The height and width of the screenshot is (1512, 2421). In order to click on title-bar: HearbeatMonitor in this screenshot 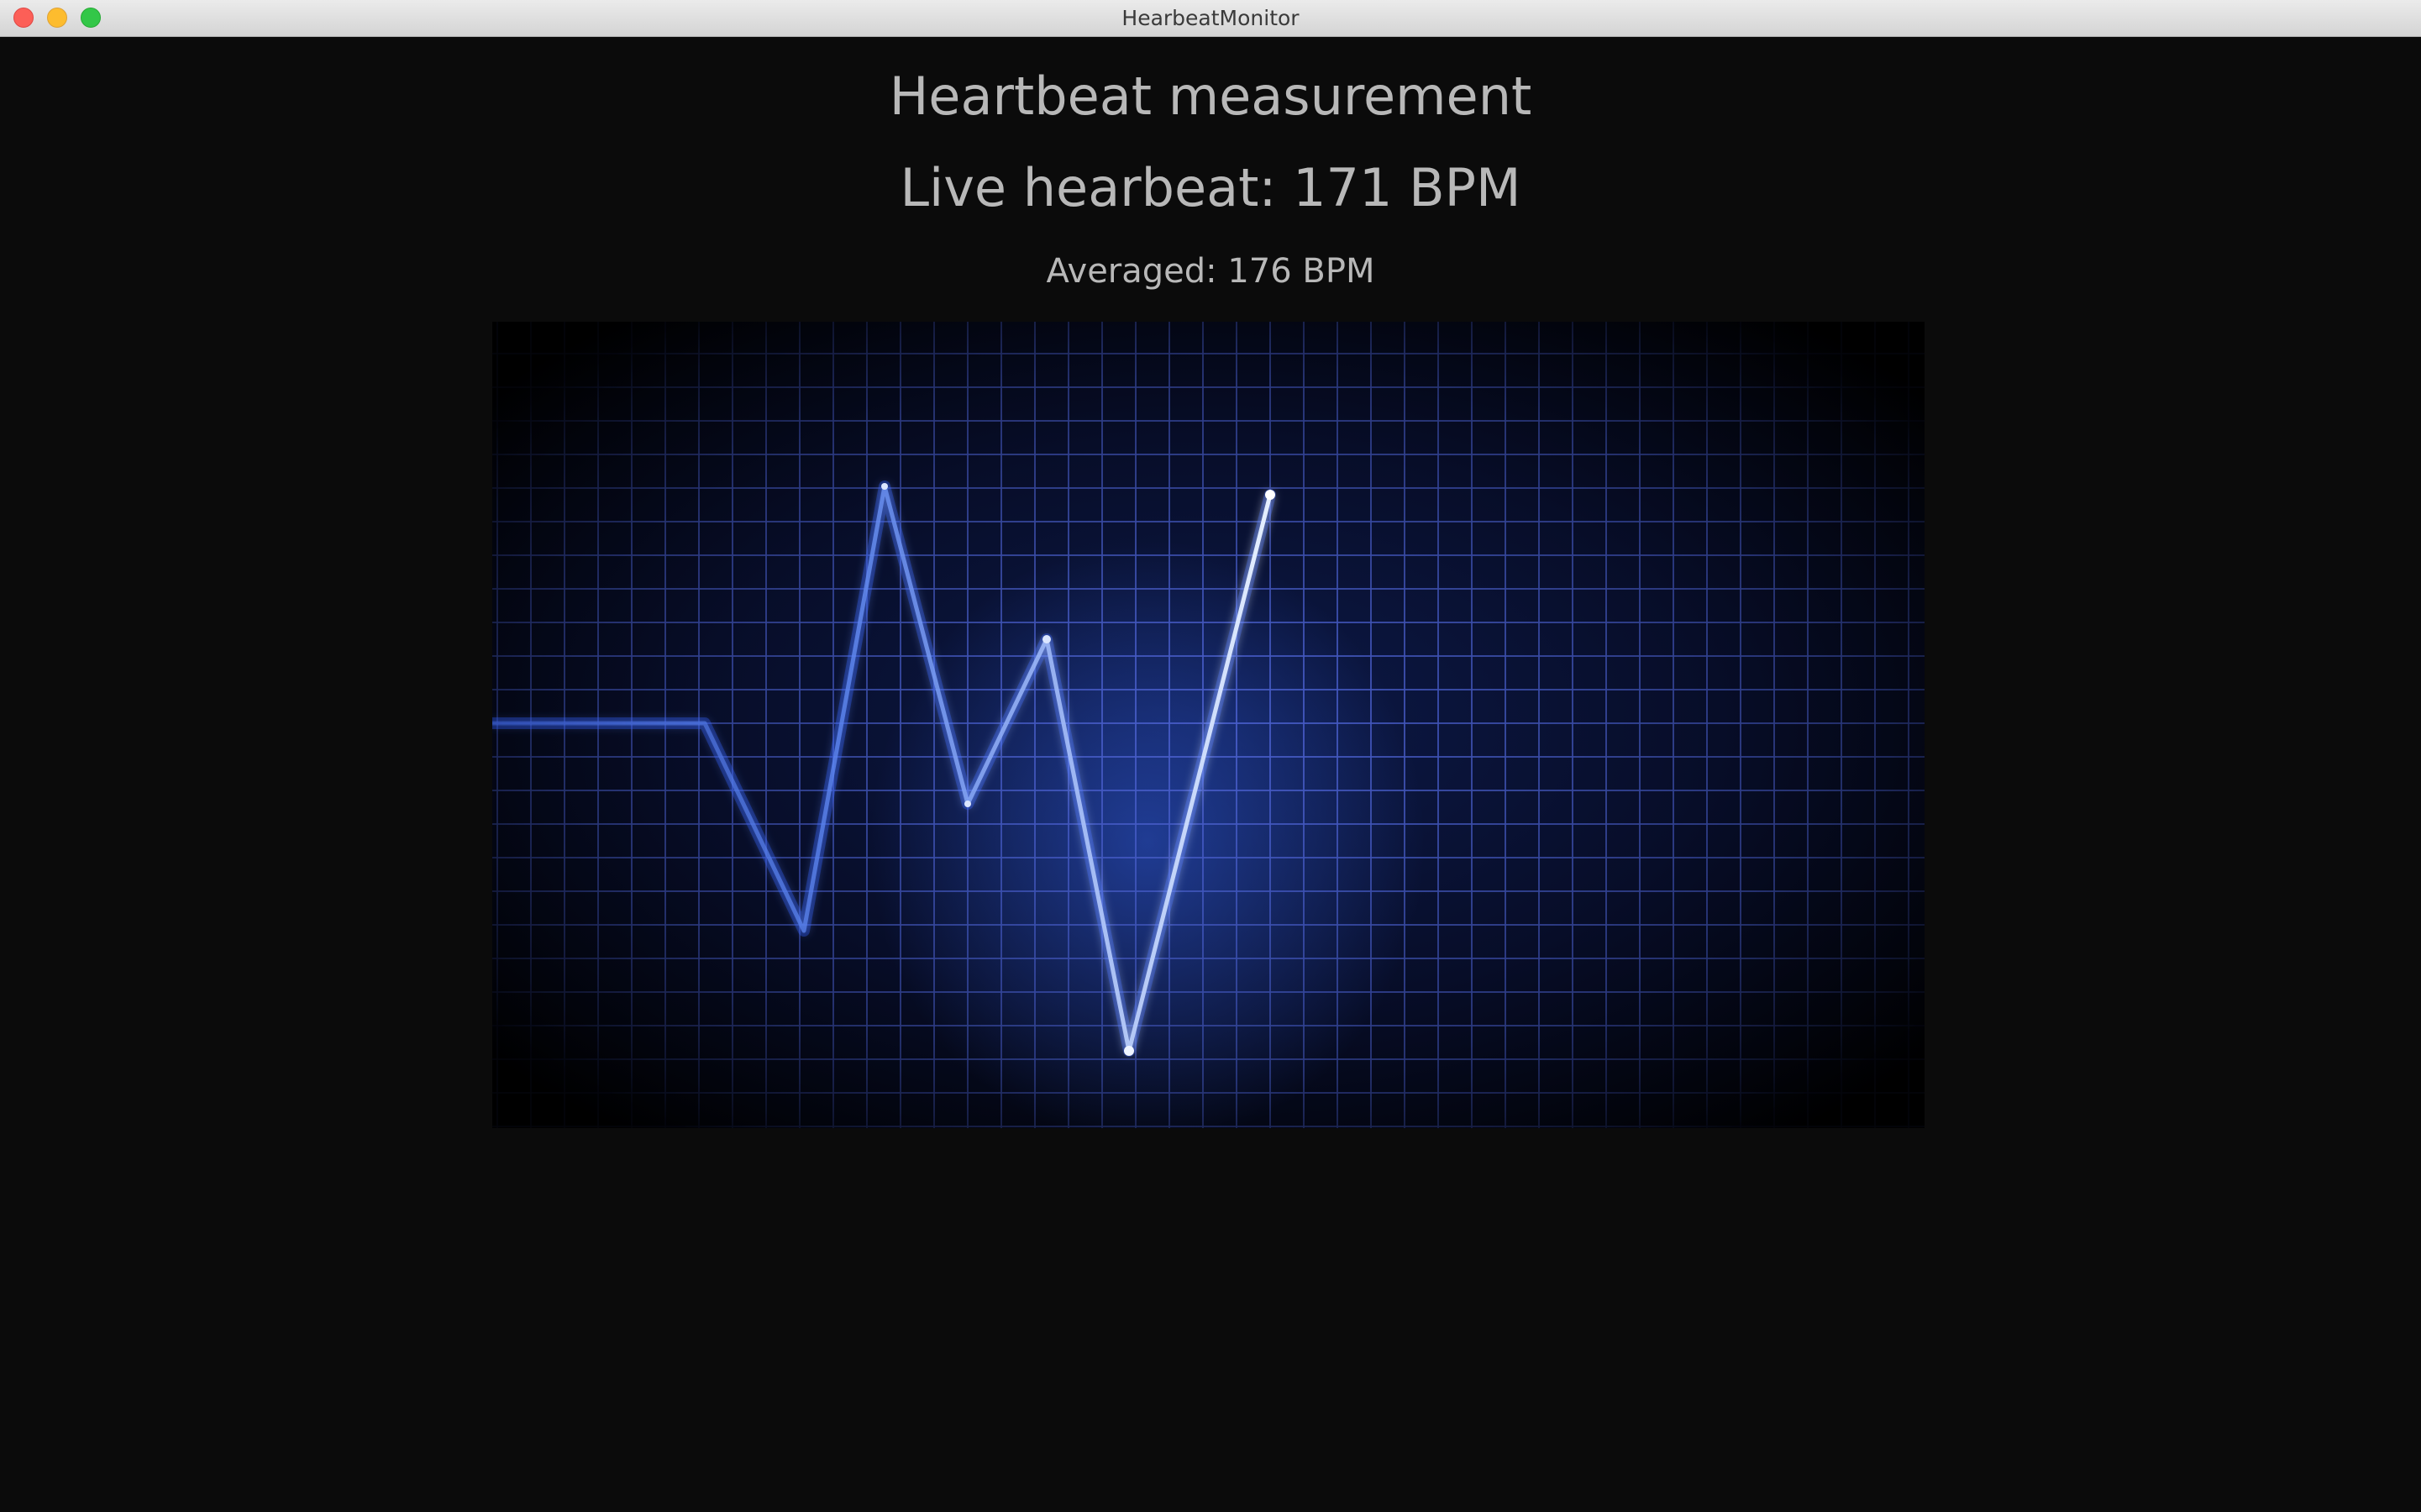, I will do `click(1210, 18)`.